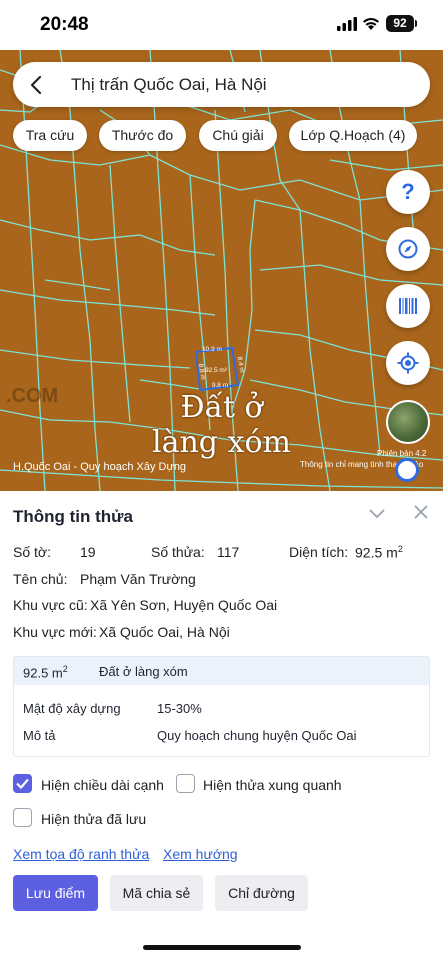 The height and width of the screenshot is (959, 443). I want to click on barcode-icon, so click(408, 306).